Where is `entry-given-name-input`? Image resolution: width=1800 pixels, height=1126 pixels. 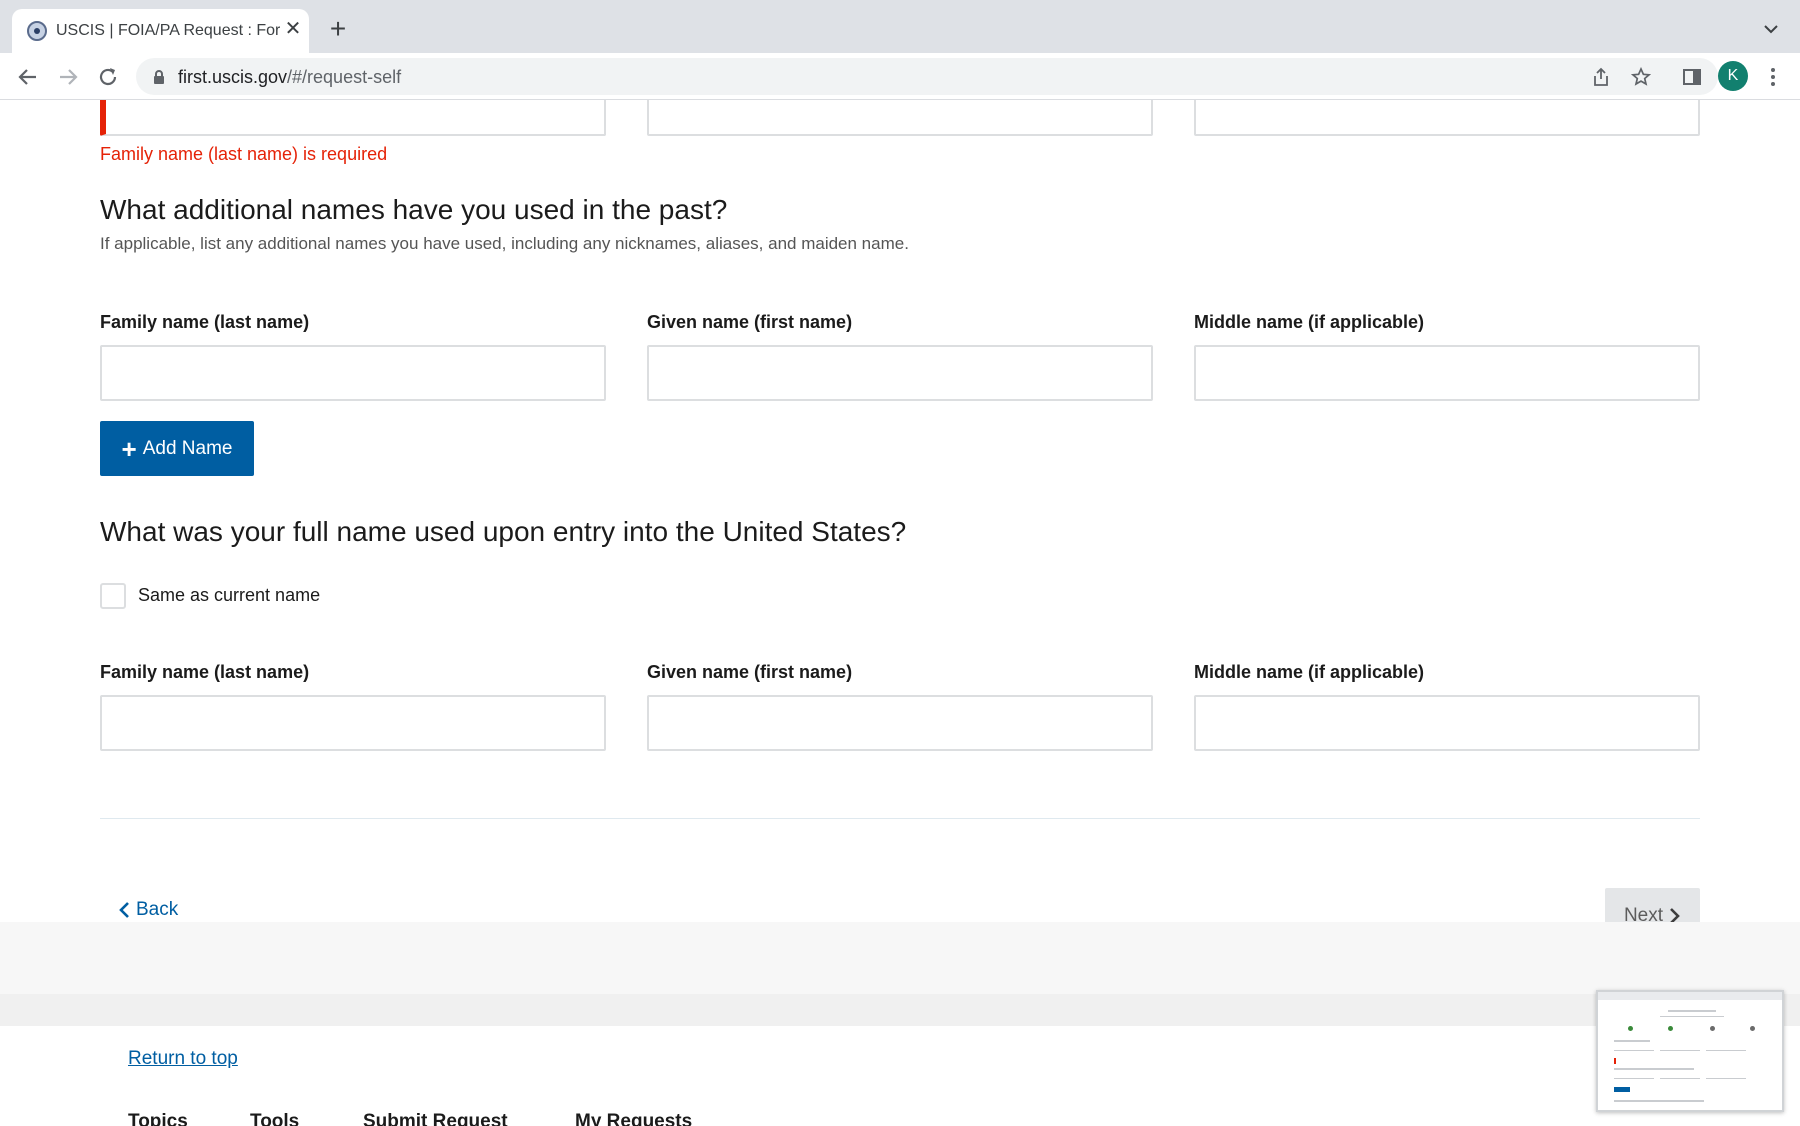 entry-given-name-input is located at coordinates (900, 723).